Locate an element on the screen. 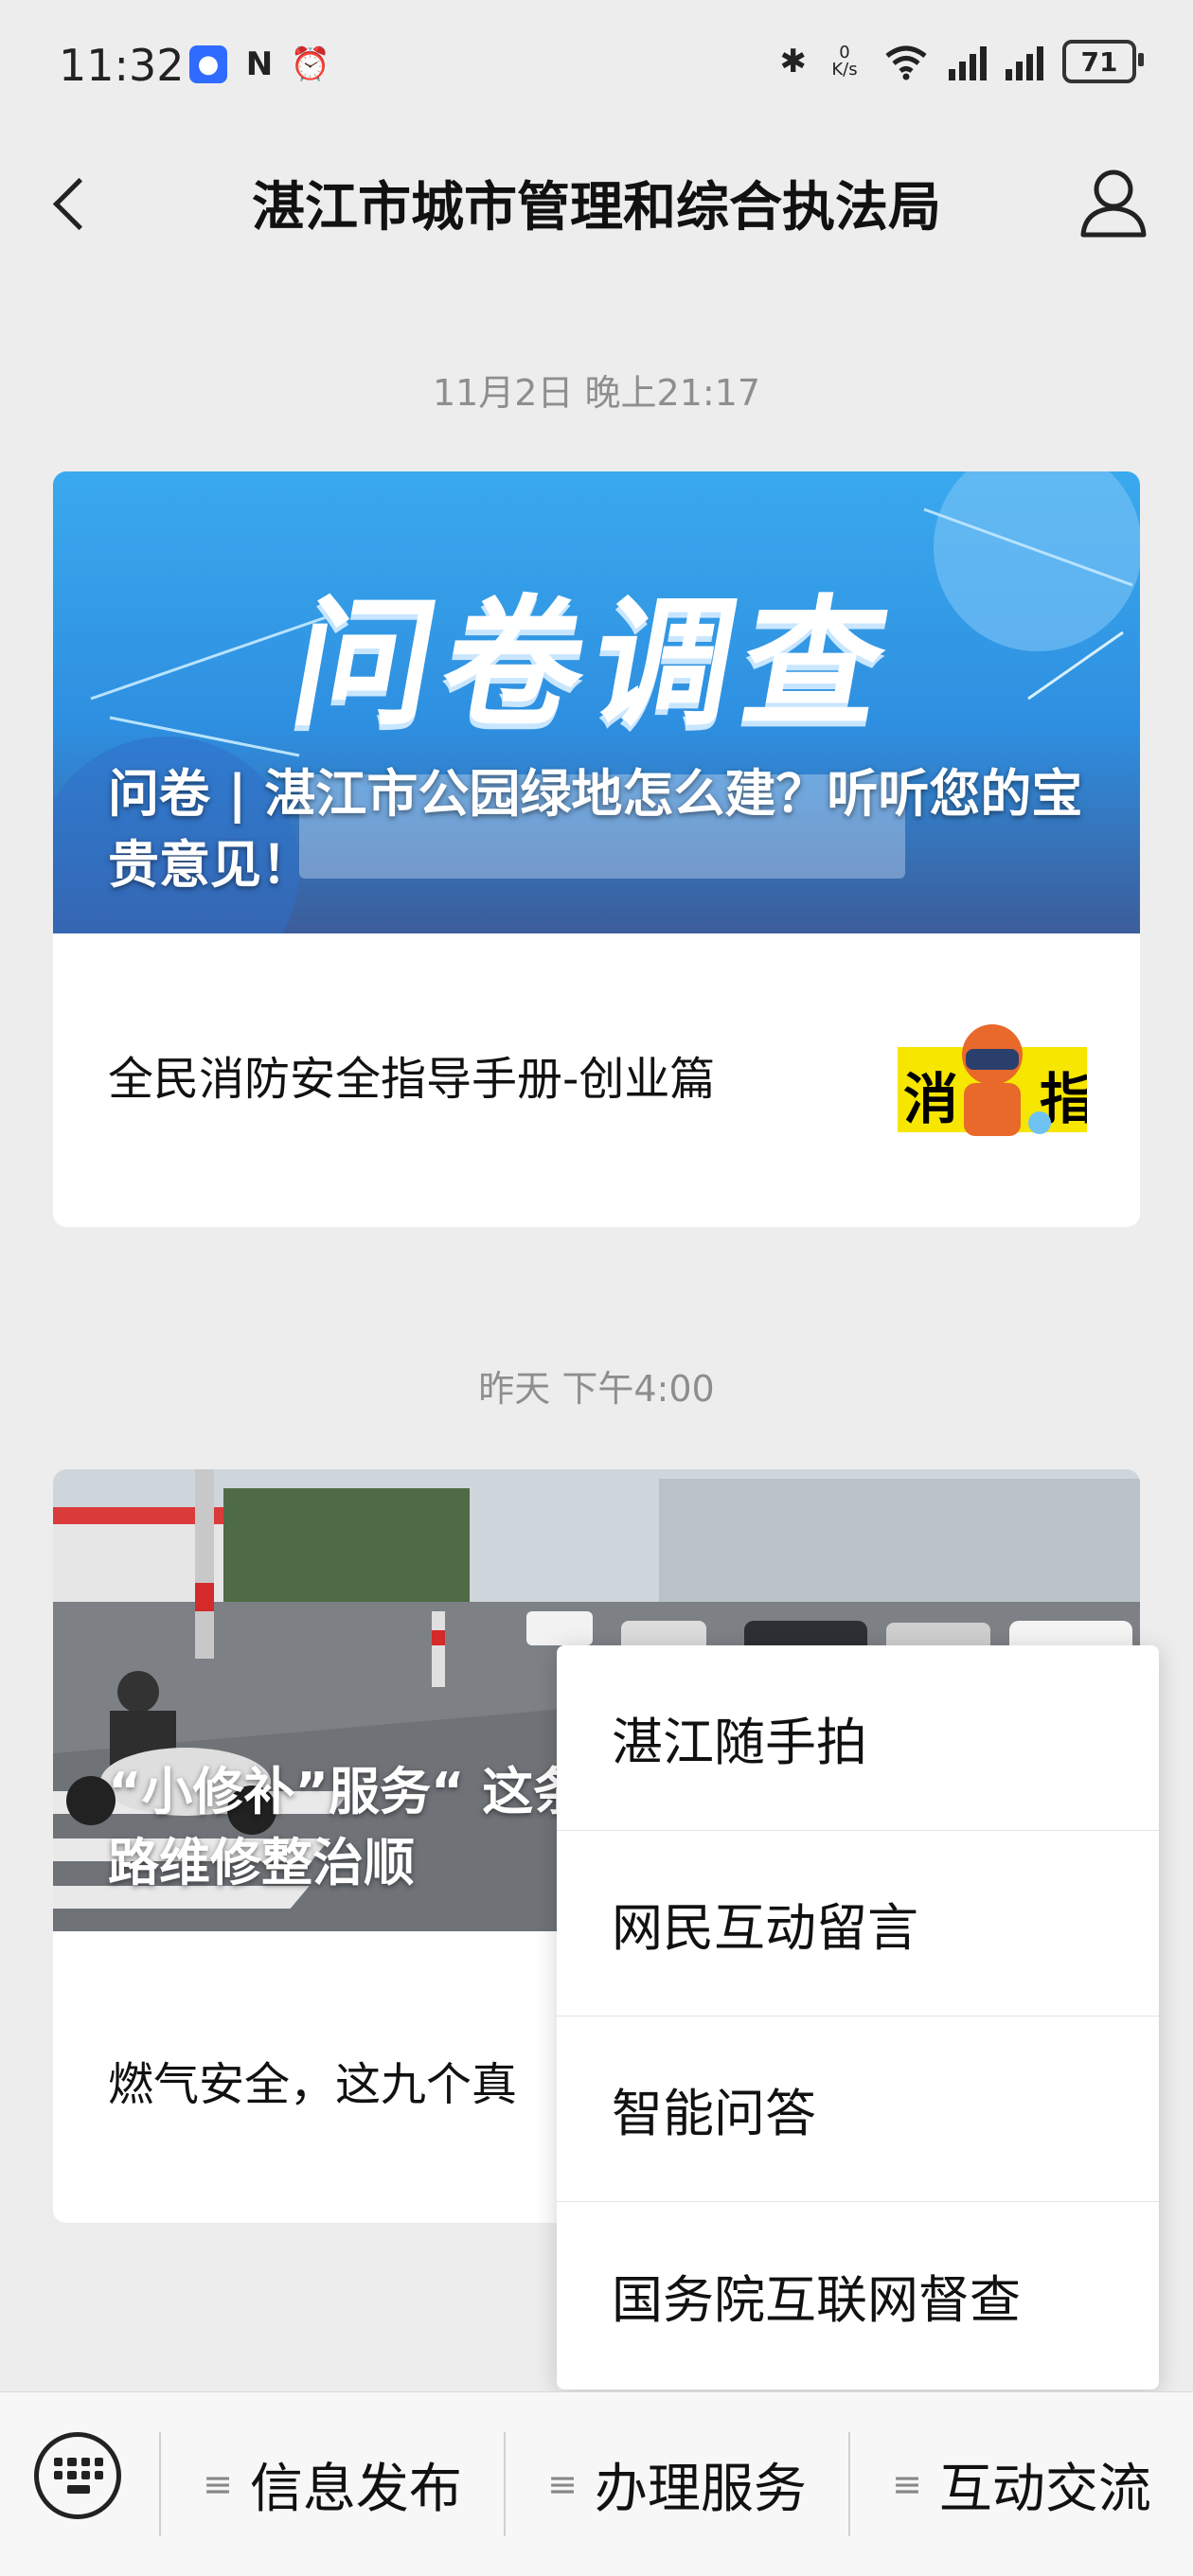  app-notification-icon: ● is located at coordinates (208, 64).